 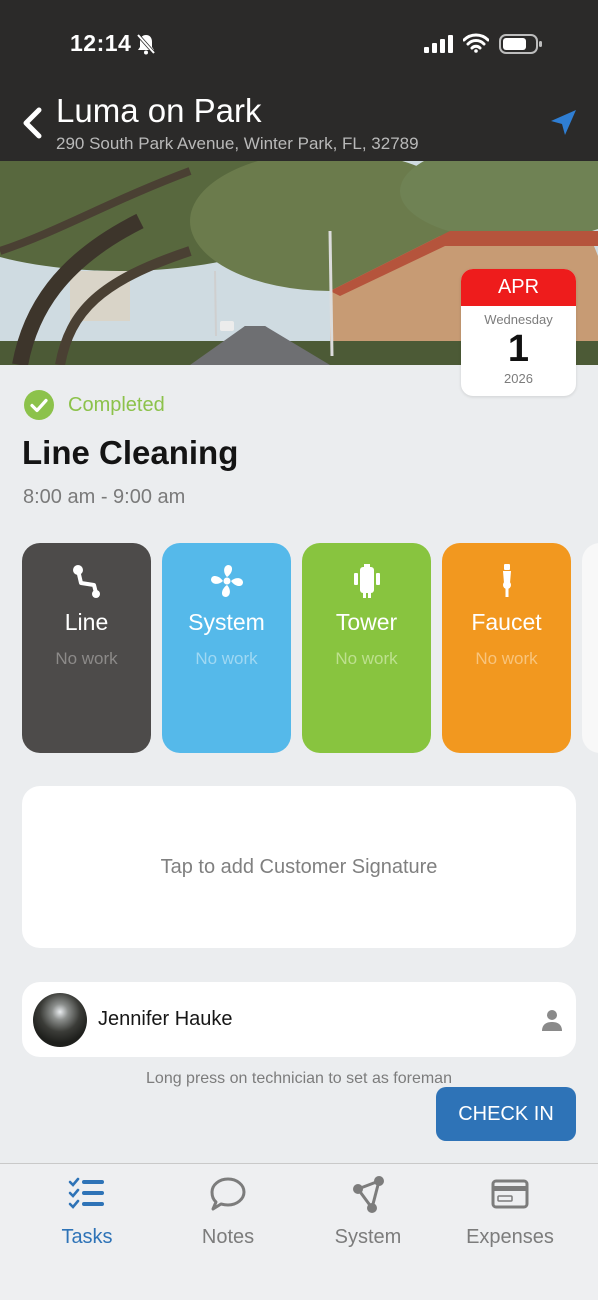 What do you see at coordinates (366, 622) in the screenshot?
I see `tile-label: Tower` at bounding box center [366, 622].